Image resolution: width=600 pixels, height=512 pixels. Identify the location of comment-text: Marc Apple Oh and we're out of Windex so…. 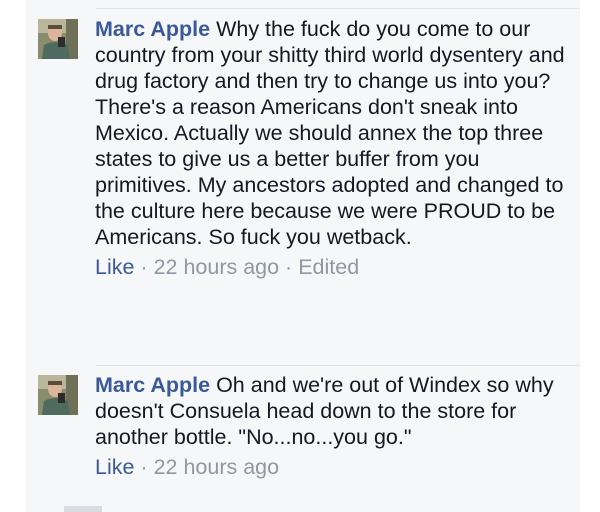
(330, 411).